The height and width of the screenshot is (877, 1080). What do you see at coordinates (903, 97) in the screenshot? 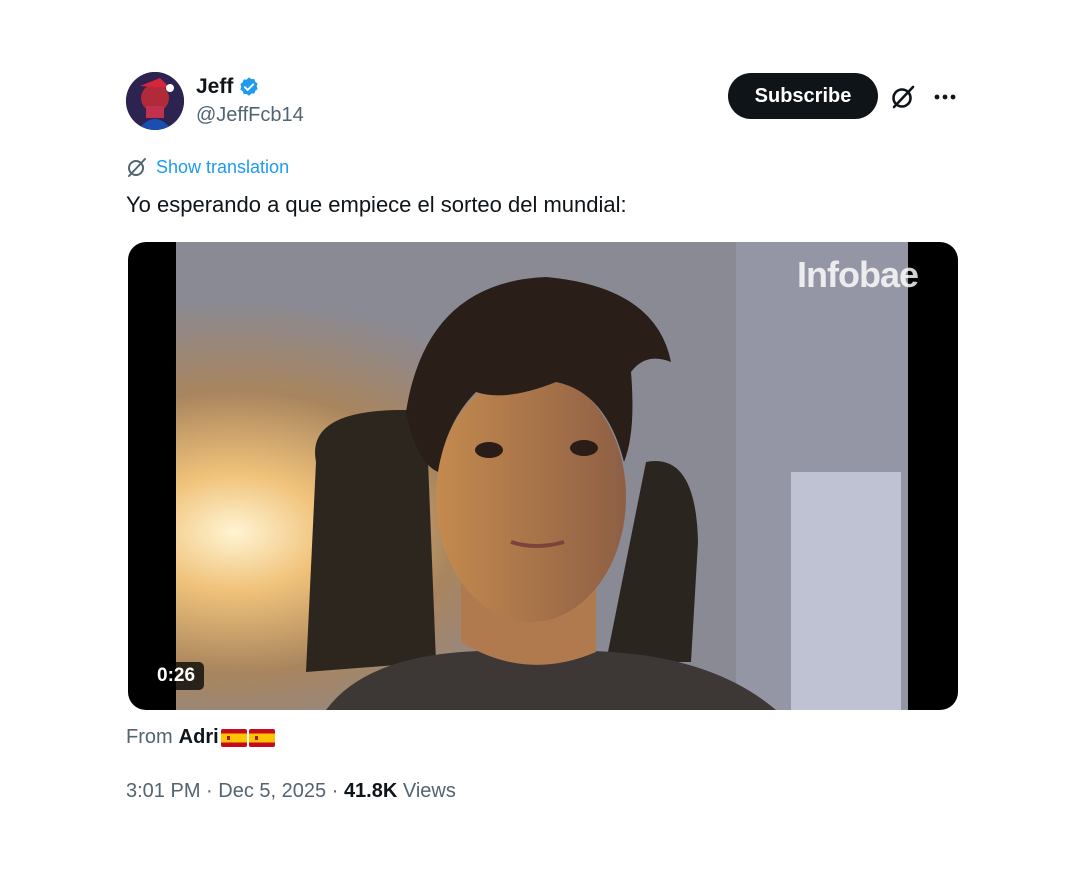
I see `grok-icon` at bounding box center [903, 97].